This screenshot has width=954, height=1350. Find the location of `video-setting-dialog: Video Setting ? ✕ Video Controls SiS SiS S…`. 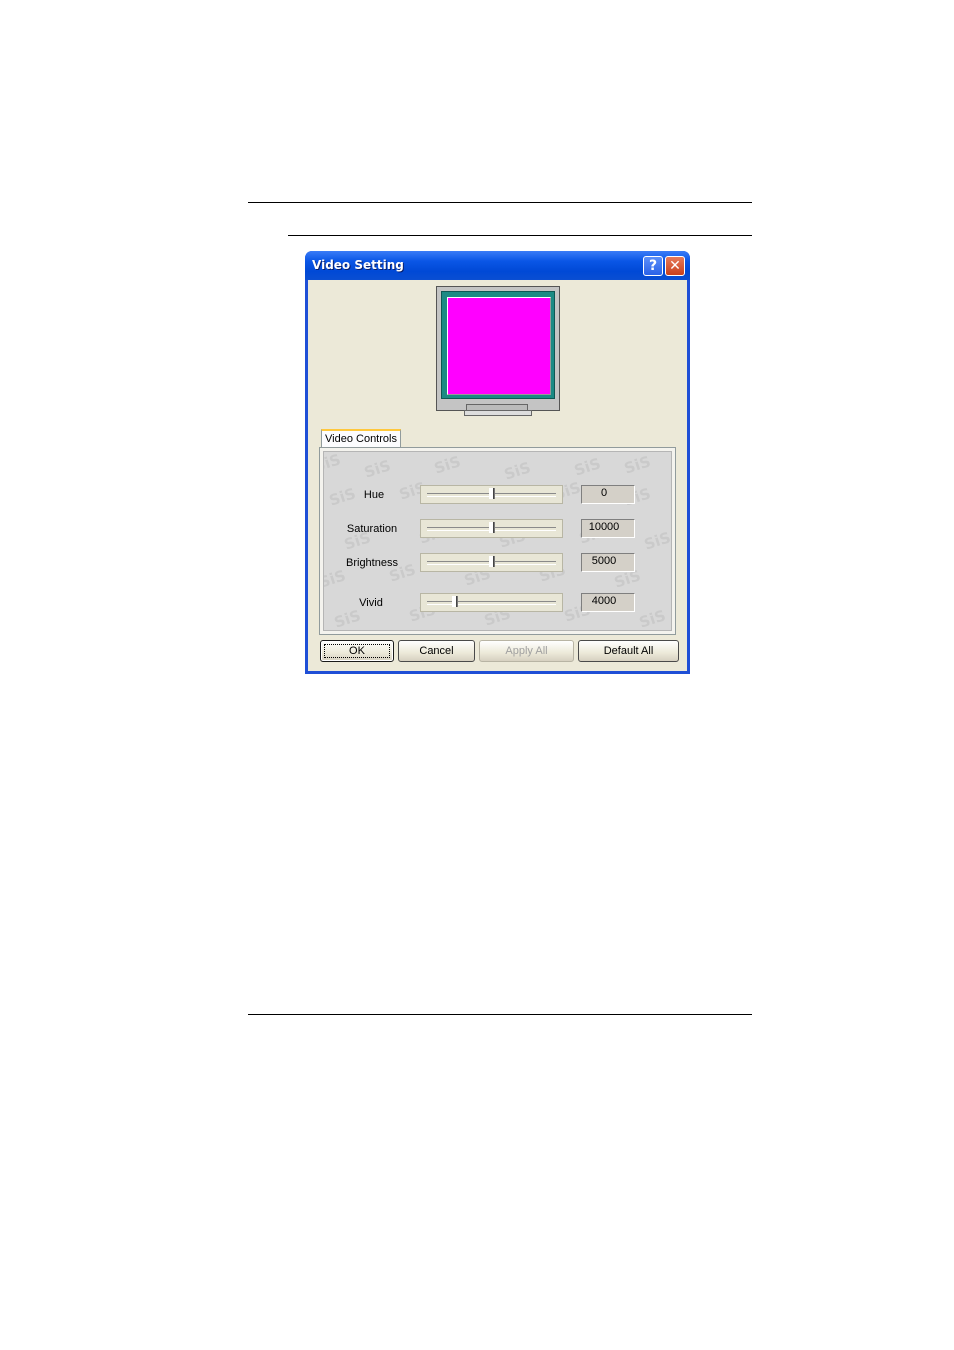

video-setting-dialog: Video Setting ? ✕ Video Controls SiS SiS S… is located at coordinates (497, 462).